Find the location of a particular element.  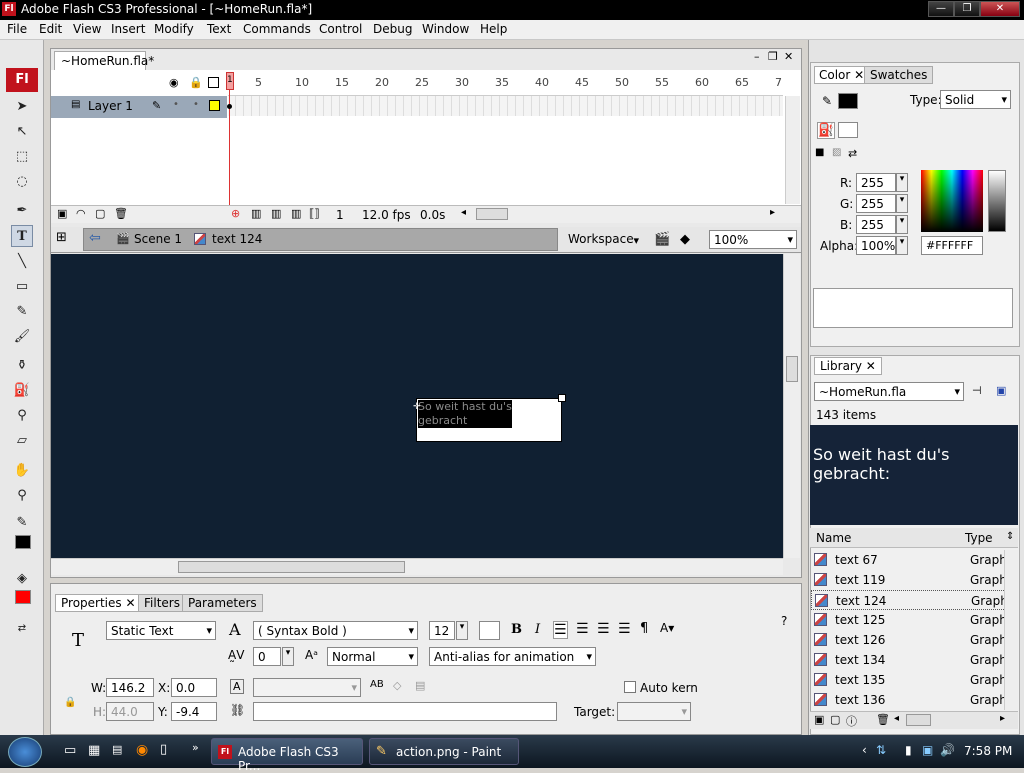

stage-vscroll-thumb is located at coordinates (792, 369).